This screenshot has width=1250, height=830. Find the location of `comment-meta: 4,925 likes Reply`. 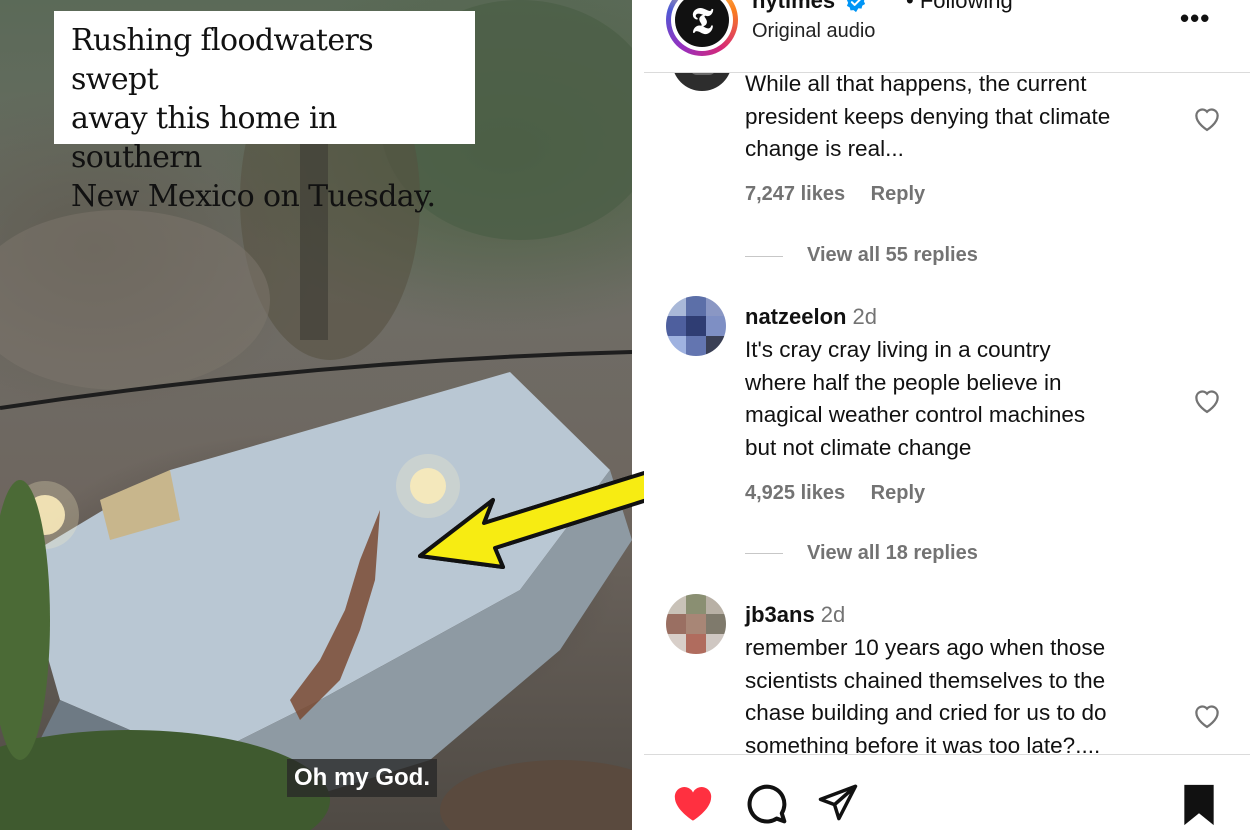

comment-meta: 4,925 likes Reply is located at coordinates (845, 493).